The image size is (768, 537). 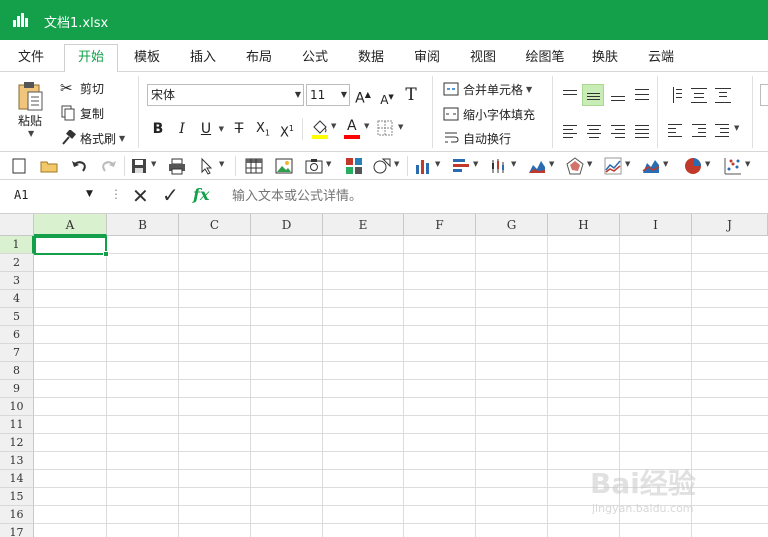 What do you see at coordinates (613, 166) in the screenshot?
I see `line-chart-icon` at bounding box center [613, 166].